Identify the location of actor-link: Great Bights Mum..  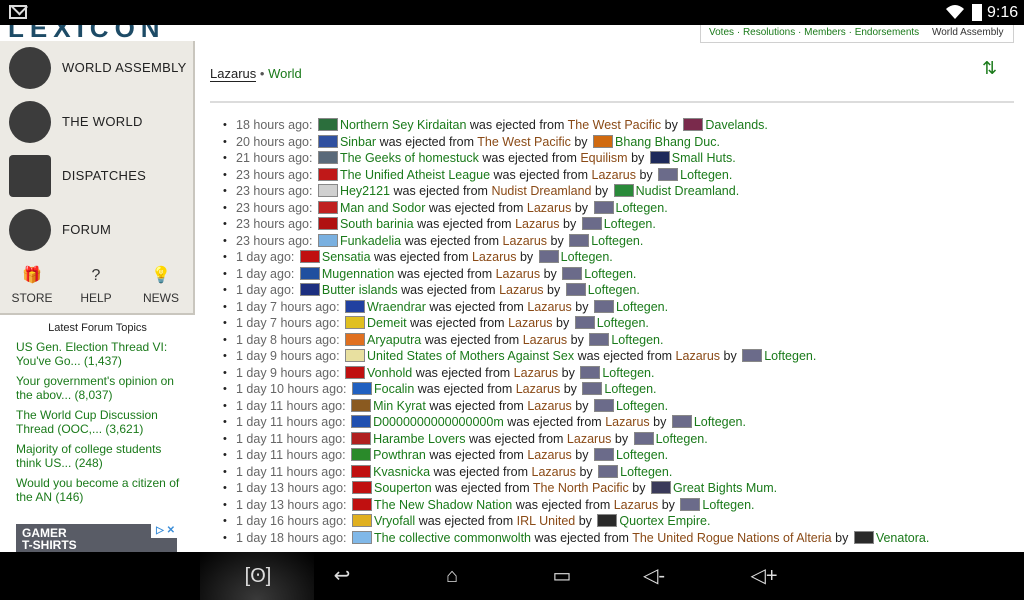
(725, 488).